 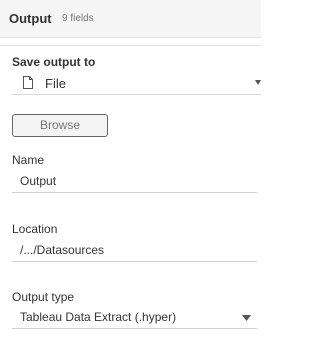 I want to click on output-type-select: Tableau Data Extract (.hyper), so click(x=134, y=317).